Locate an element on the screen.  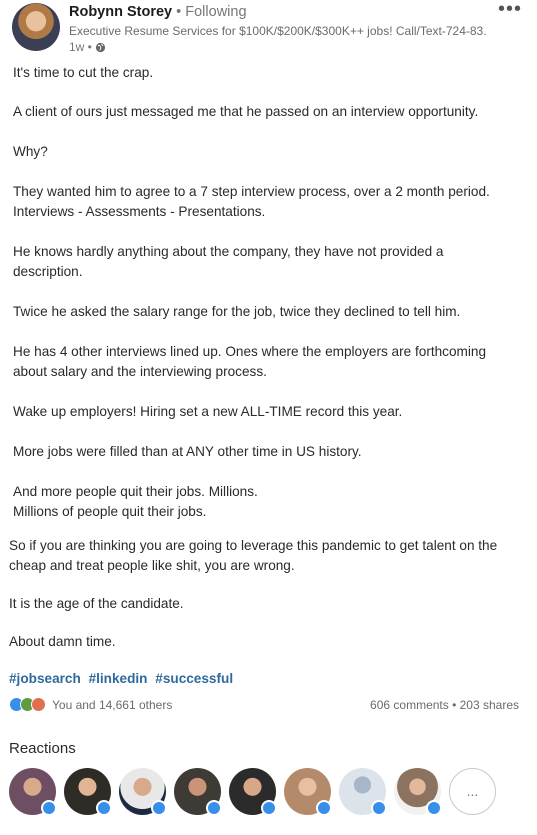
more-options-icon: ••• is located at coordinates (510, 9).